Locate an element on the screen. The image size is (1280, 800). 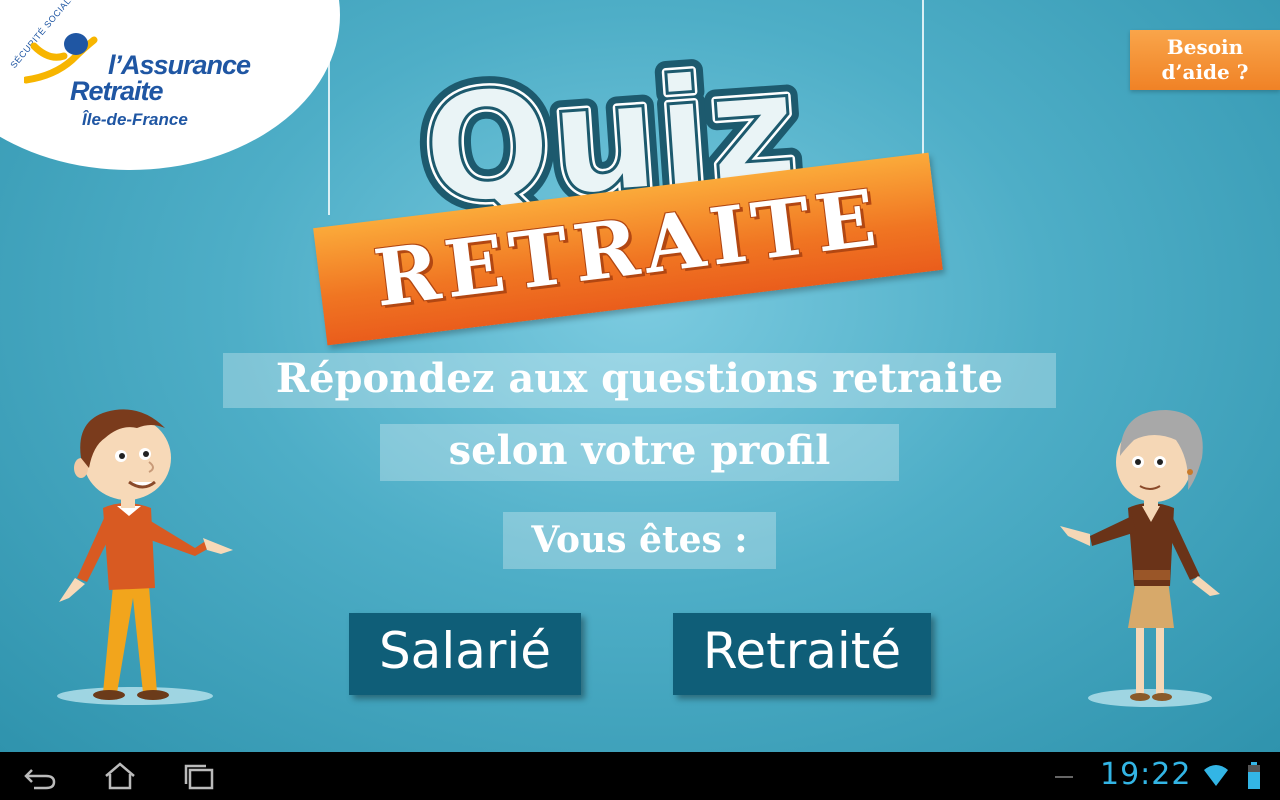
recent-apps-icon is located at coordinates (200, 776).